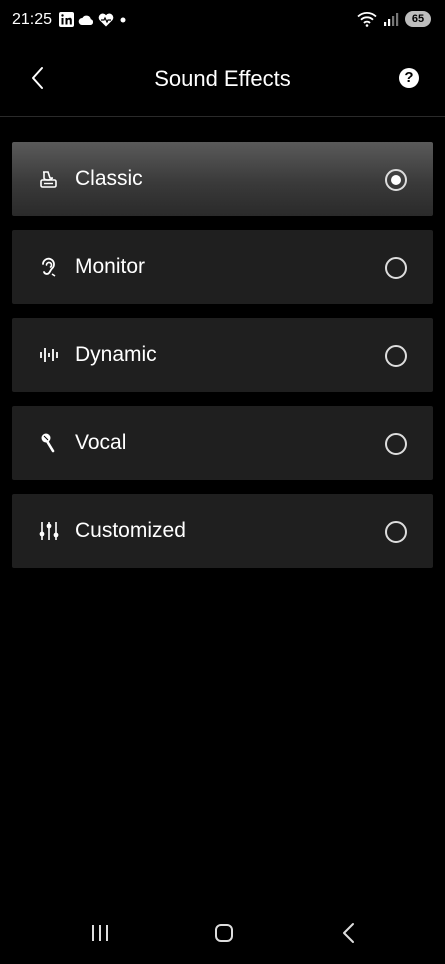 This screenshot has height=964, width=445. I want to click on wifi-icon, so click(367, 19).